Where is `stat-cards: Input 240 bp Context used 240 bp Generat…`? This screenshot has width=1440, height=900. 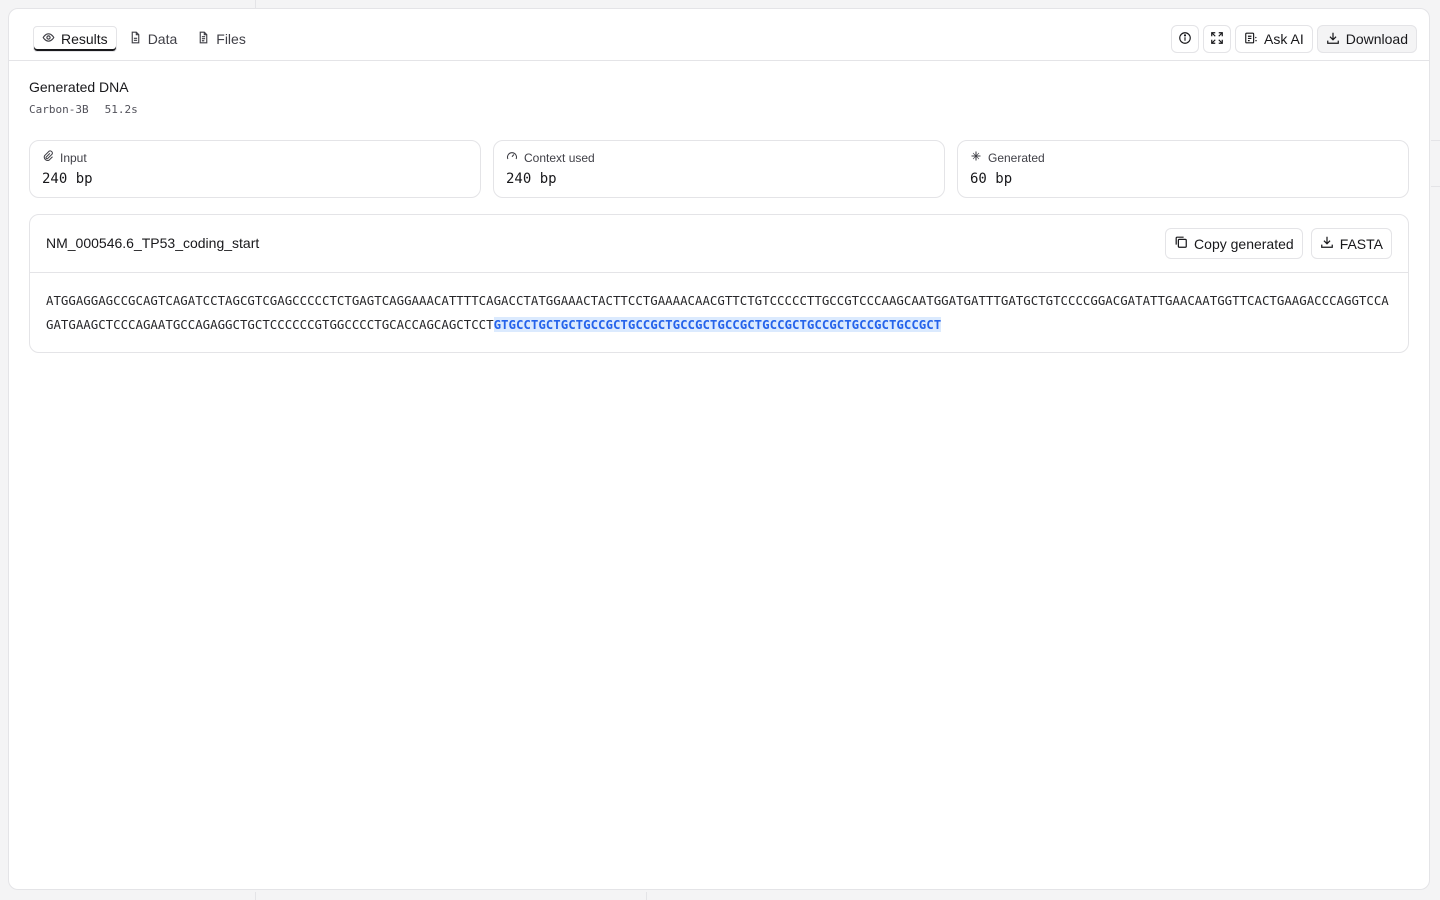 stat-cards: Input 240 bp Context used 240 bp Generat… is located at coordinates (719, 169).